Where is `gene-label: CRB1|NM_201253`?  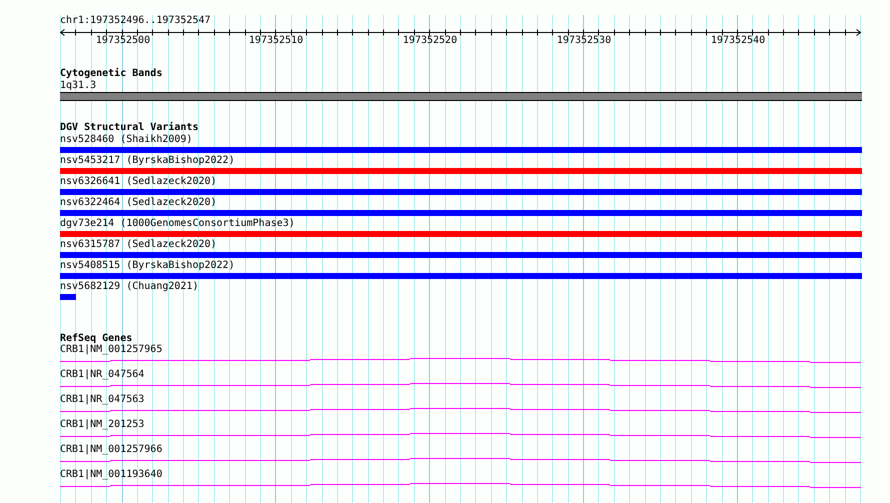
gene-label: CRB1|NM_201253 is located at coordinates (102, 424).